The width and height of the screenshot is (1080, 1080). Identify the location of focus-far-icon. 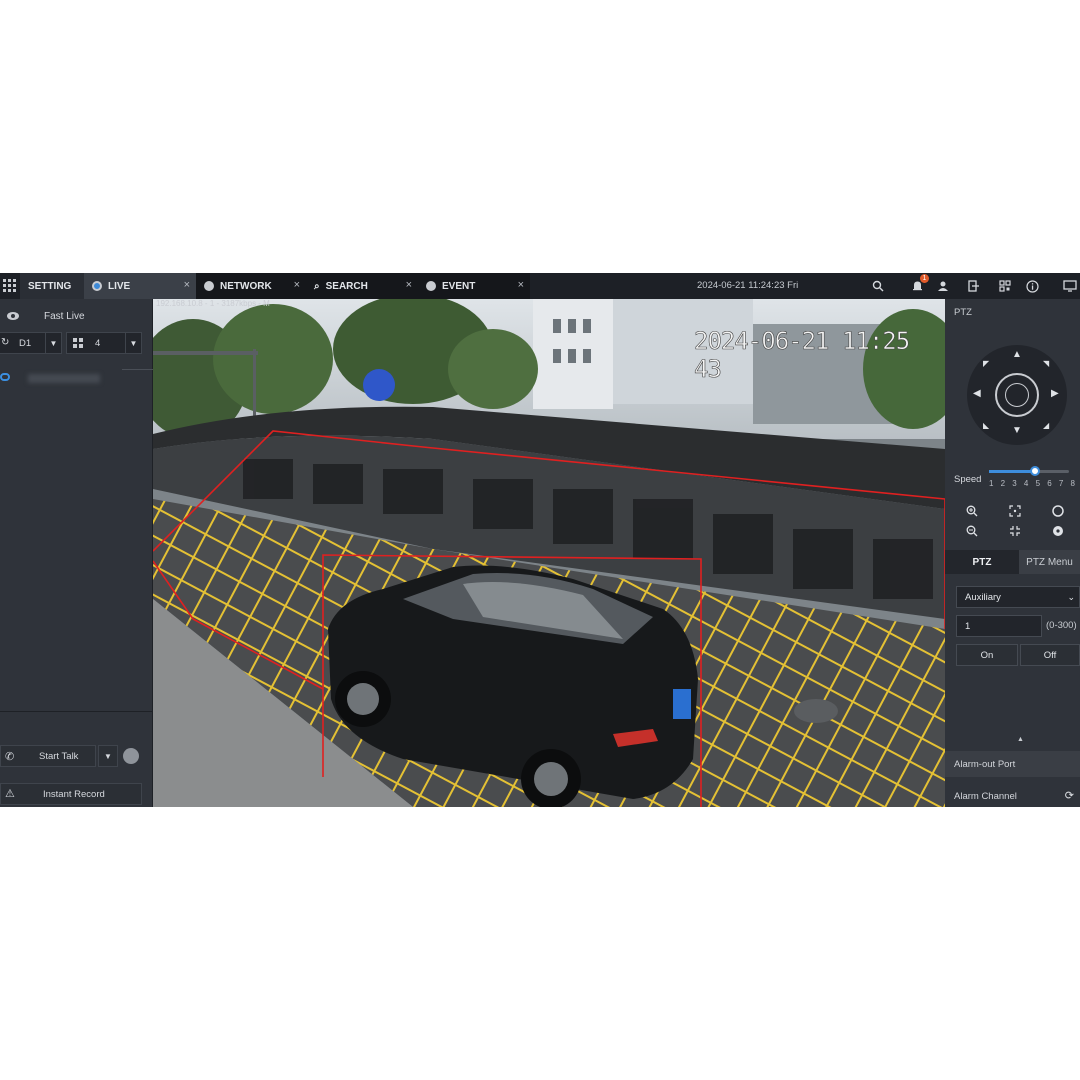
(1015, 531).